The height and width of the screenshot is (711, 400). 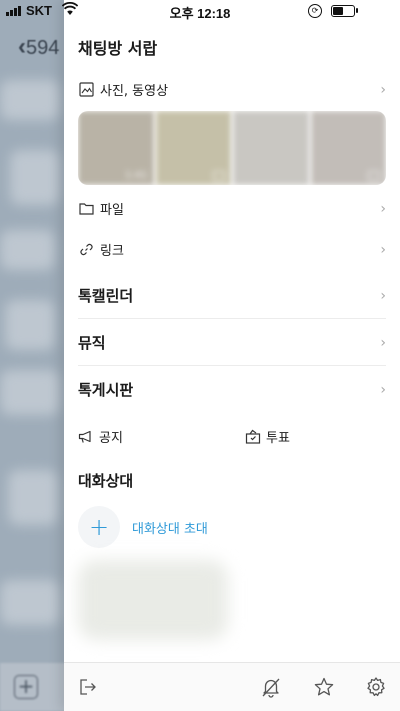 What do you see at coordinates (278, 438) in the screenshot?
I see `vote-label: 투표` at bounding box center [278, 438].